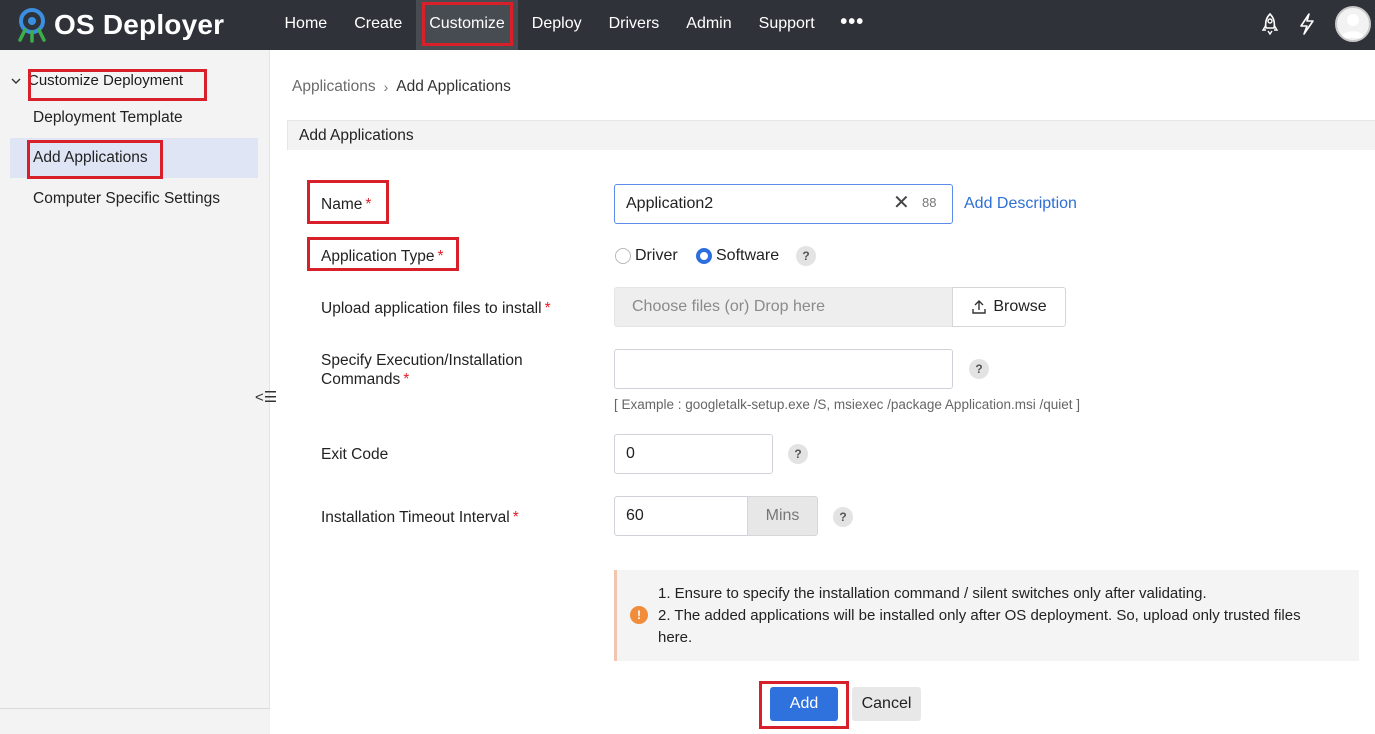 This screenshot has height=734, width=1375. I want to click on exit-code-label: Exit Code, so click(355, 454).